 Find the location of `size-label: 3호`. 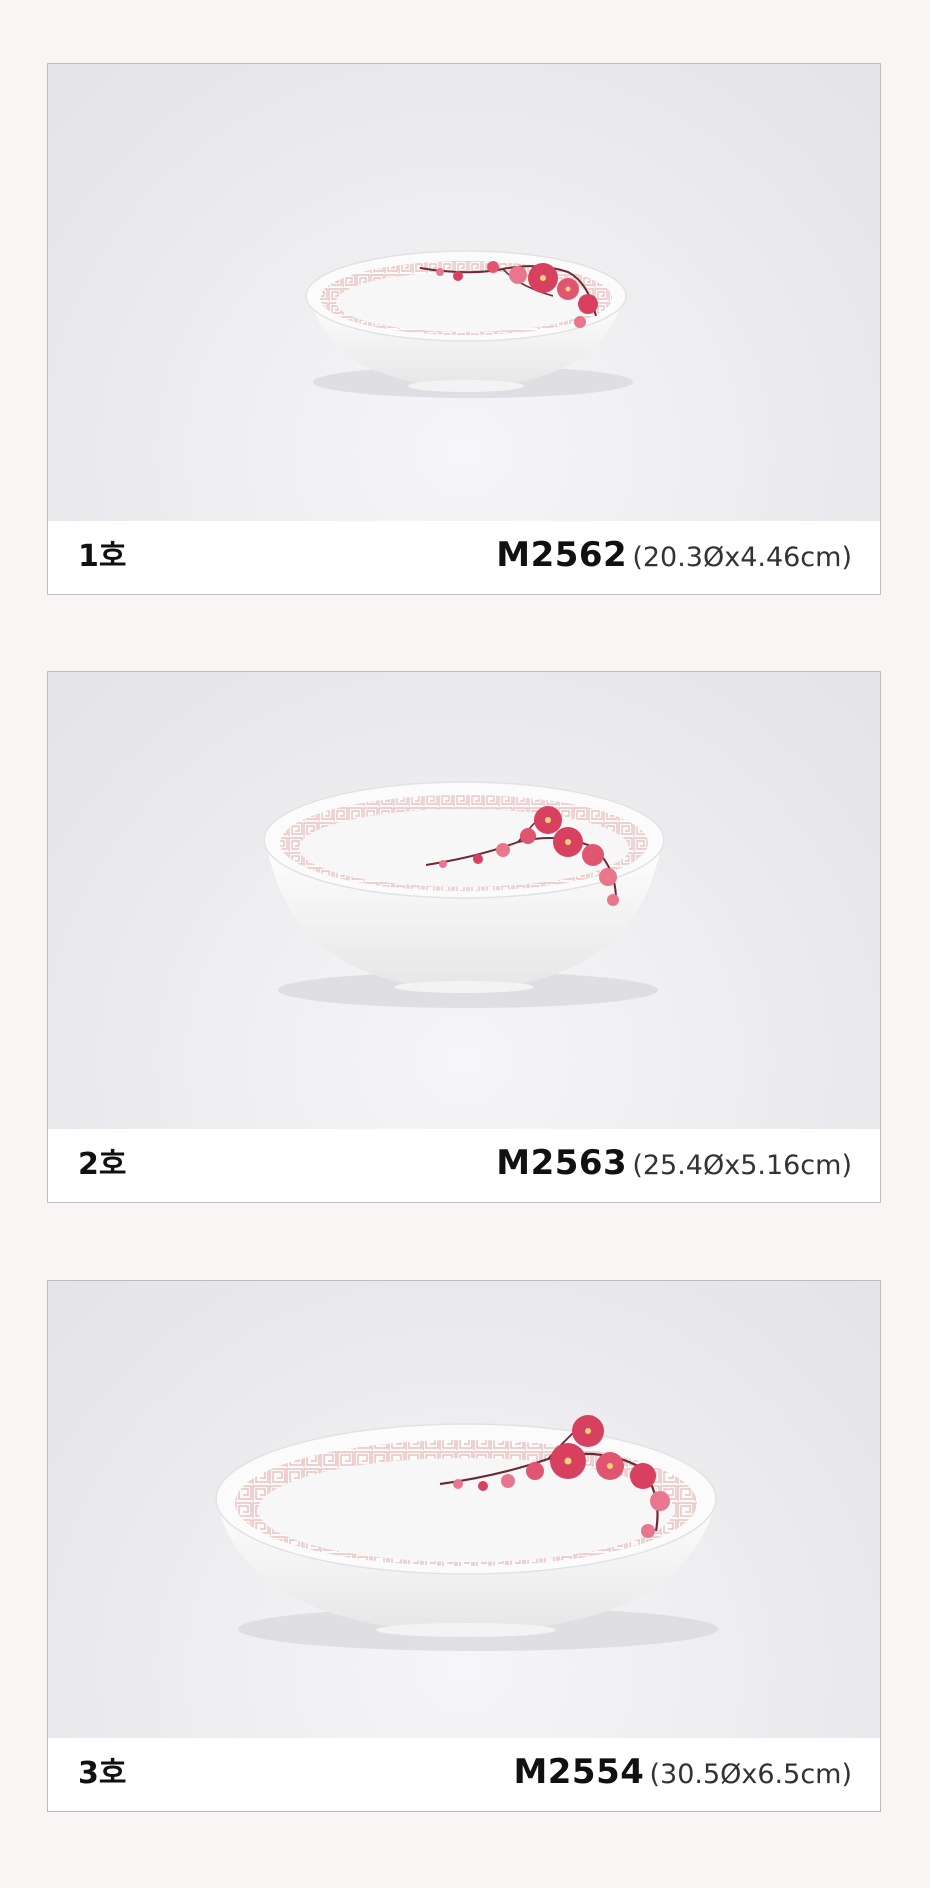

size-label: 3호 is located at coordinates (102, 1773).